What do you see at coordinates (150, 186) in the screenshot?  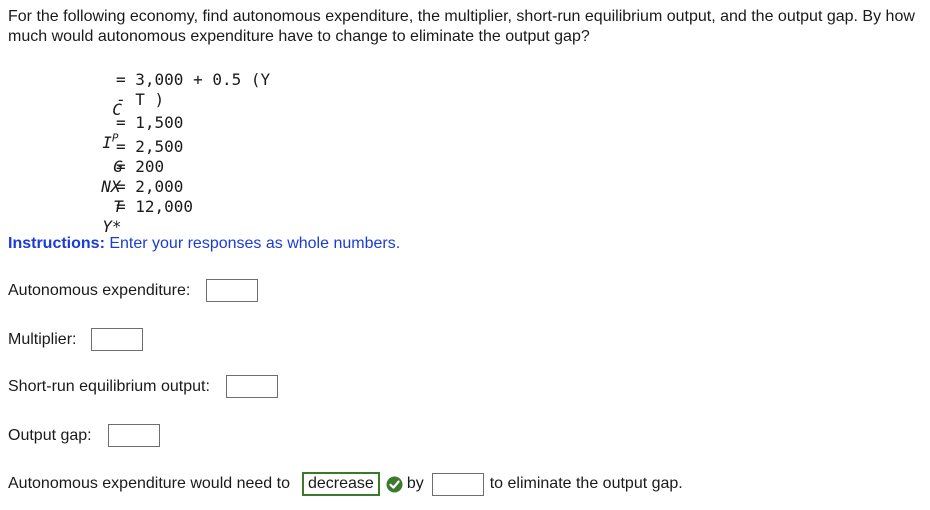 I see `equation-t-rhs: = 2,000` at bounding box center [150, 186].